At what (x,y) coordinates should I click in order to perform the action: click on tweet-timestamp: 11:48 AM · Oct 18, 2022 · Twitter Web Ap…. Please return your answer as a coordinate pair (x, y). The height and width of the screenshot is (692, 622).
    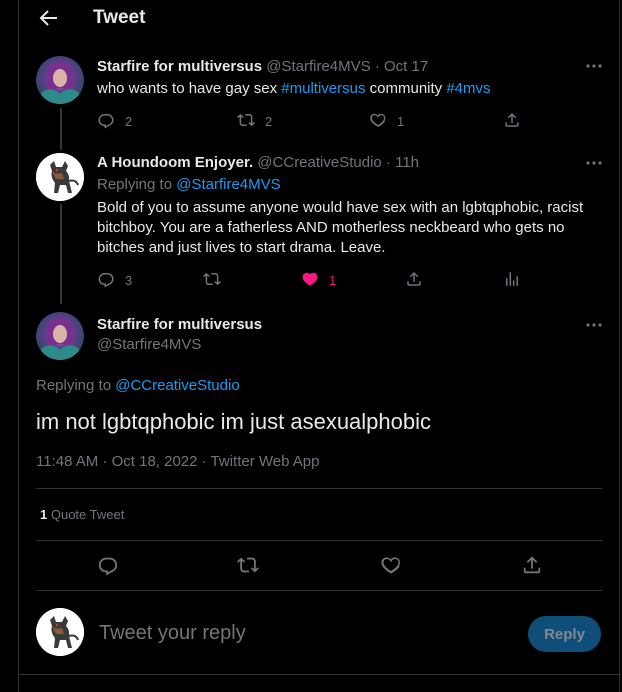
    Looking at the image, I should click on (177, 461).